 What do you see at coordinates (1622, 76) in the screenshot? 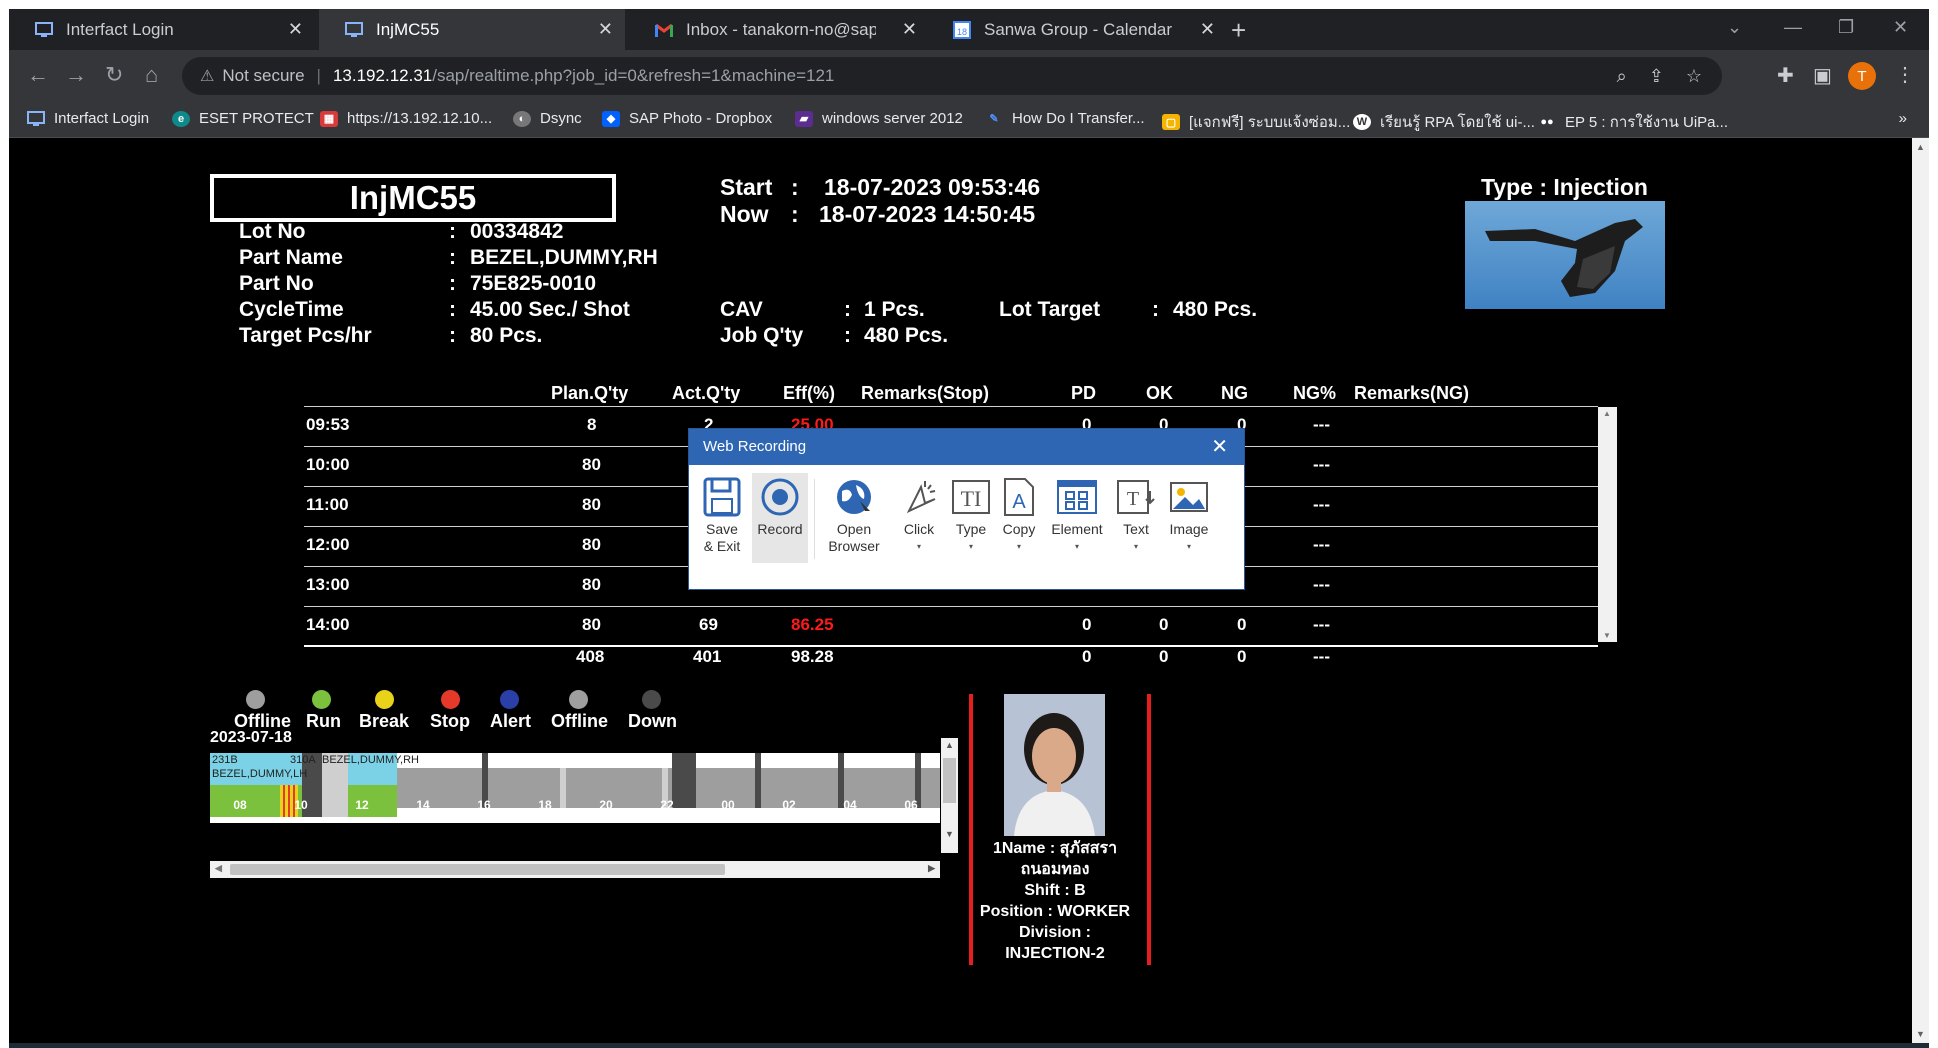
I see `zoom-icon: ⌕` at bounding box center [1622, 76].